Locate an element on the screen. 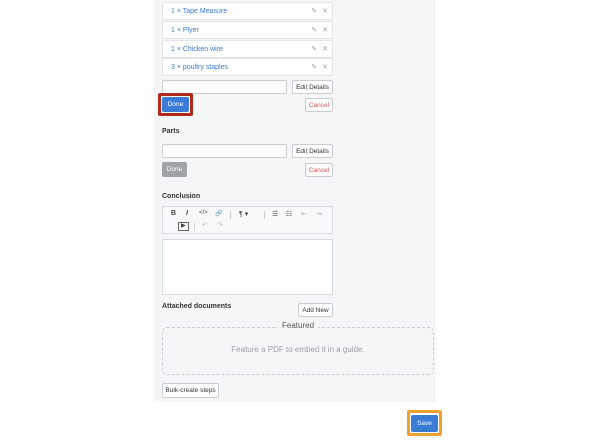 This screenshot has height=444, width=592. redo-icon: ↷ is located at coordinates (220, 225).